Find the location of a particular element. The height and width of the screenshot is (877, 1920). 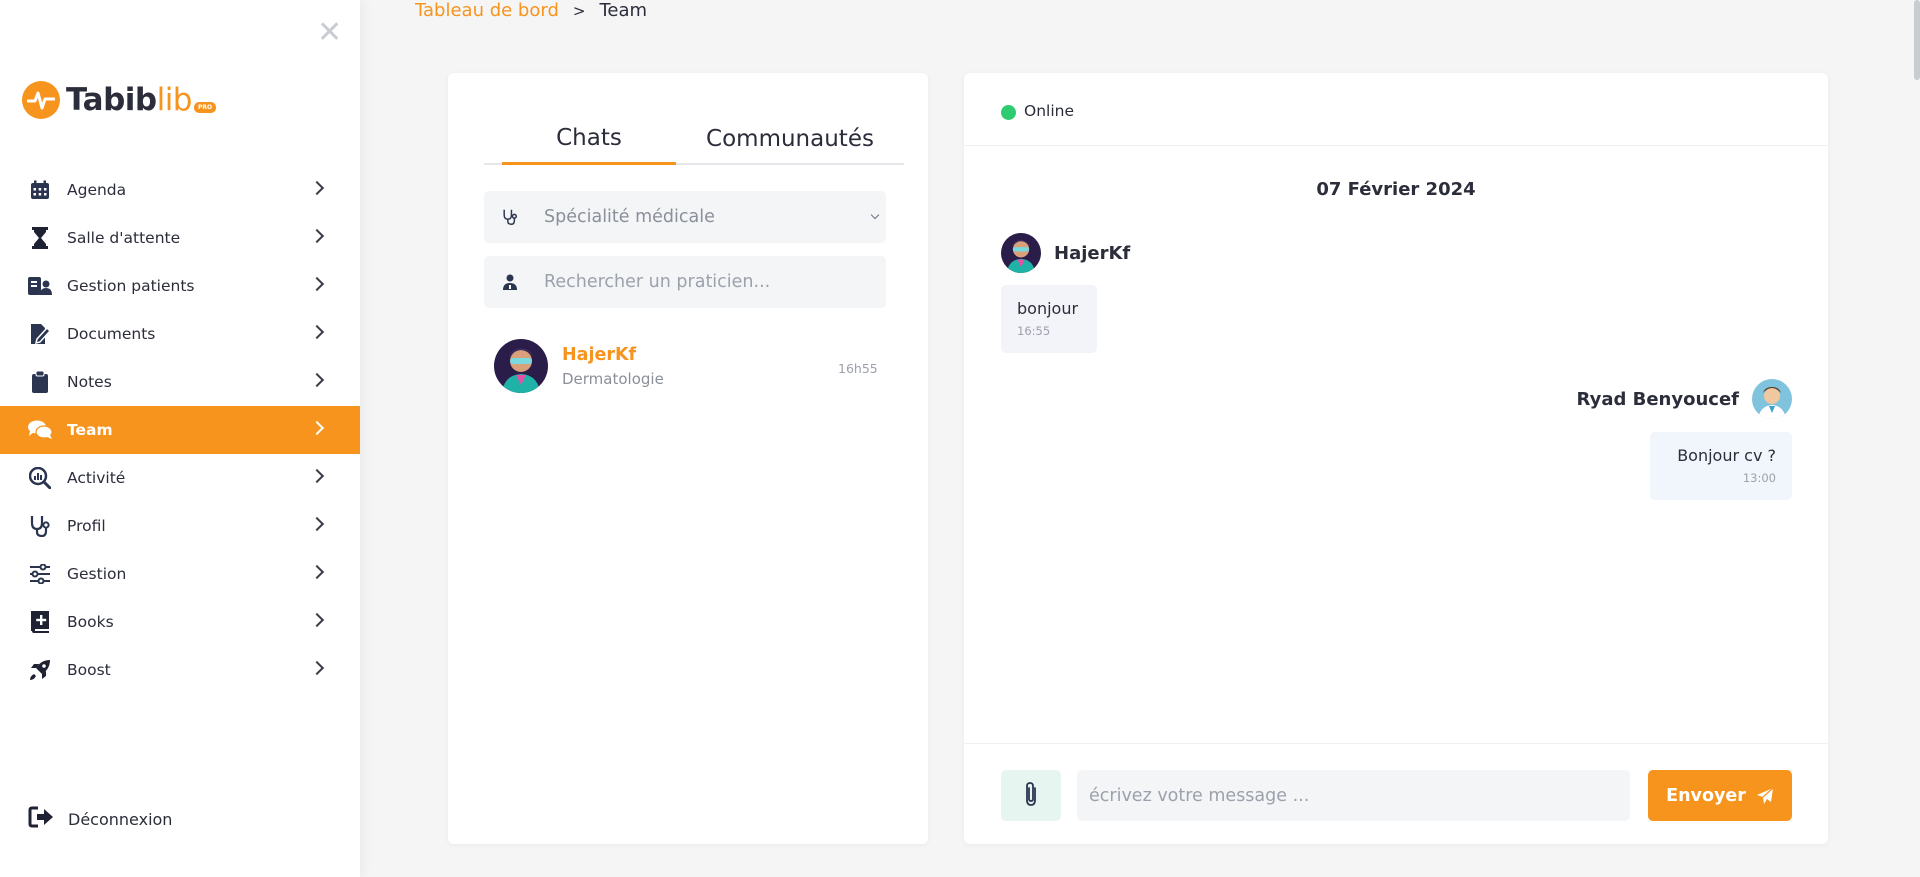

online-status-dot is located at coordinates (1008, 112).